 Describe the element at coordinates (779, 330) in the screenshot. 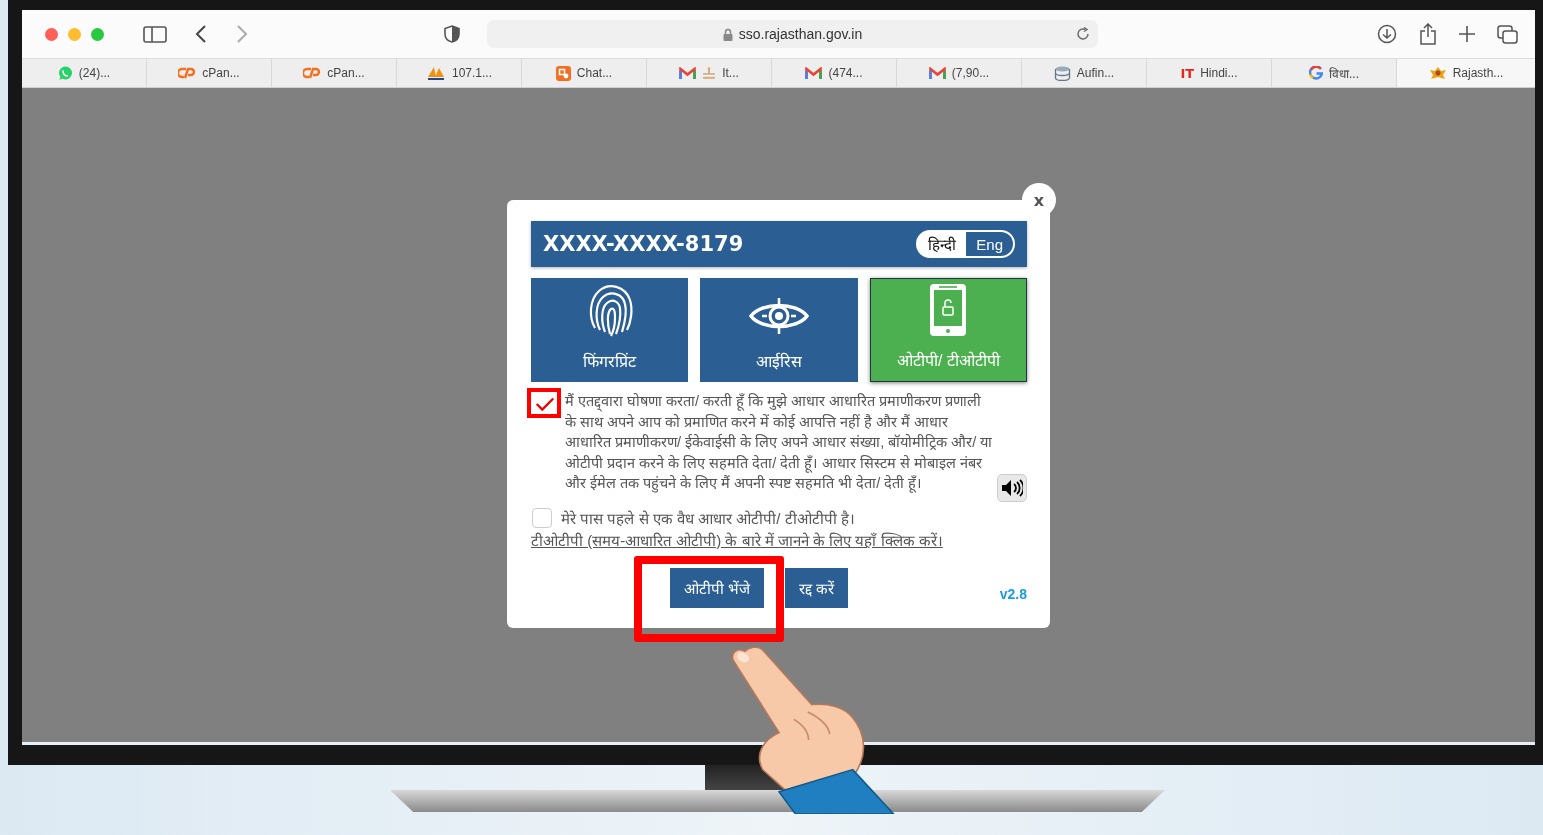

I see `auth-method-tile: आईरिस` at that location.